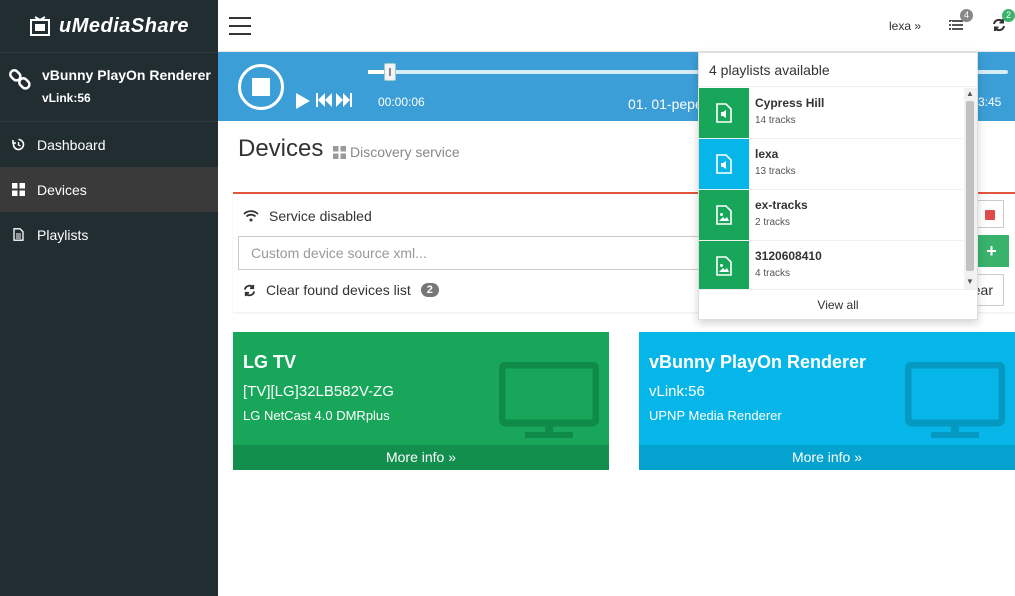 The image size is (1015, 596). I want to click on playlist-item: lexa 13 tracks, so click(831, 164).